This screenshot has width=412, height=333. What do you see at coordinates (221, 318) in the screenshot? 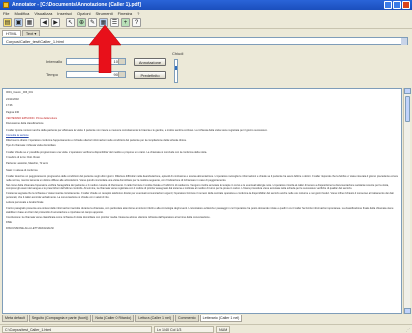
I see `annotation-tab: Letterario (Caller 1 nel)` at bounding box center [221, 318].